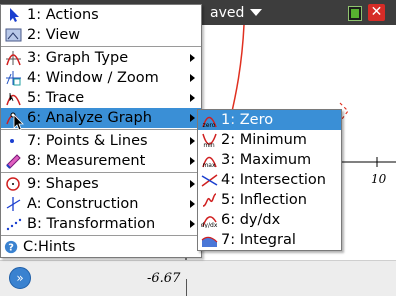  I want to click on zero-icon: zero, so click(209, 122).